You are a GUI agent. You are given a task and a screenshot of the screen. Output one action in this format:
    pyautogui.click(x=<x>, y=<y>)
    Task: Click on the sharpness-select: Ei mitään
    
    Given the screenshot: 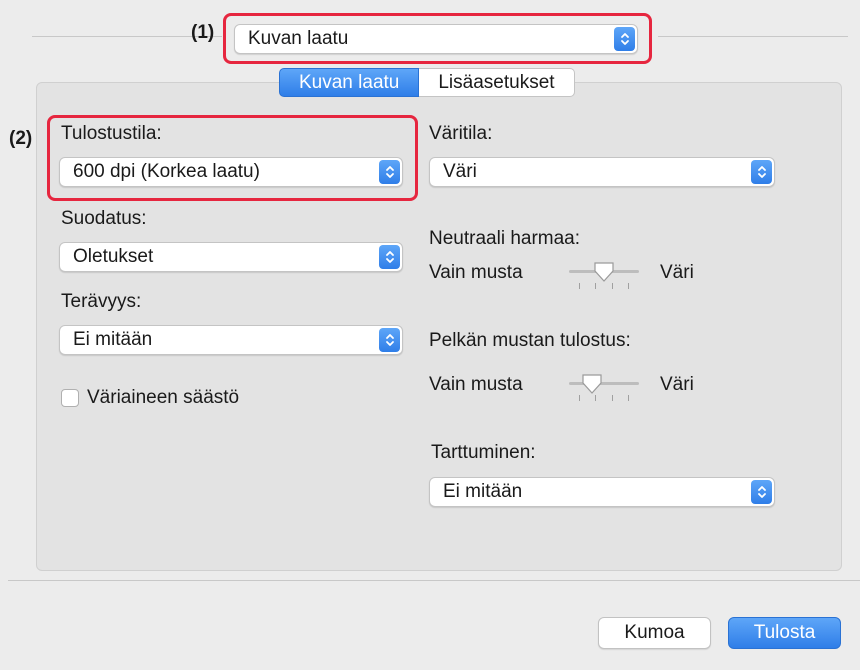 What is the action you would take?
    pyautogui.click(x=231, y=340)
    